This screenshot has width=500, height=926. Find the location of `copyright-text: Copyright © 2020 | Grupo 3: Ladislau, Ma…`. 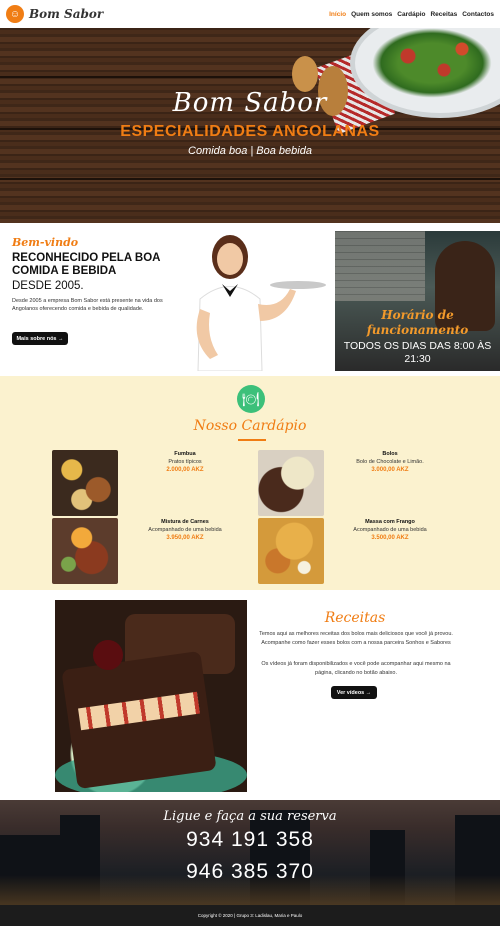

copyright-text: Copyright © 2020 | Grupo 3: Ladislau, Ma… is located at coordinates (250, 915).